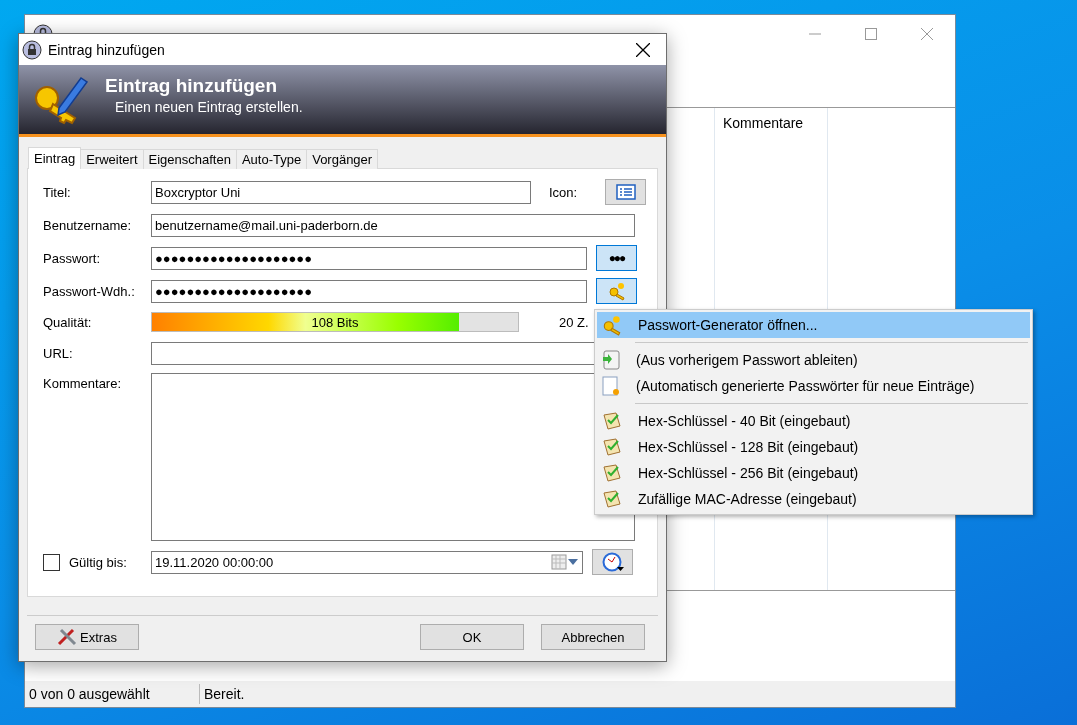 The height and width of the screenshot is (725, 1077). I want to click on field-label: Passwort:, so click(72, 258).